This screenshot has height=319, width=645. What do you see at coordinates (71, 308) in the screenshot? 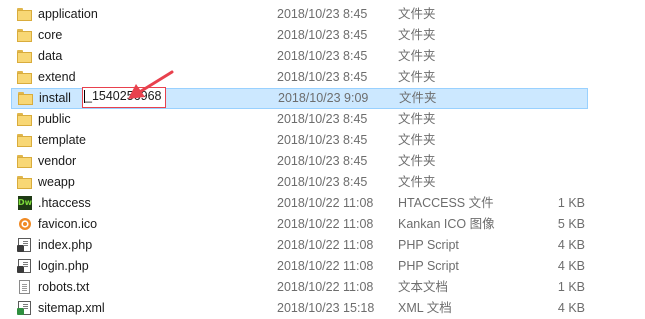
I see `file-name: sitemap.xml` at bounding box center [71, 308].